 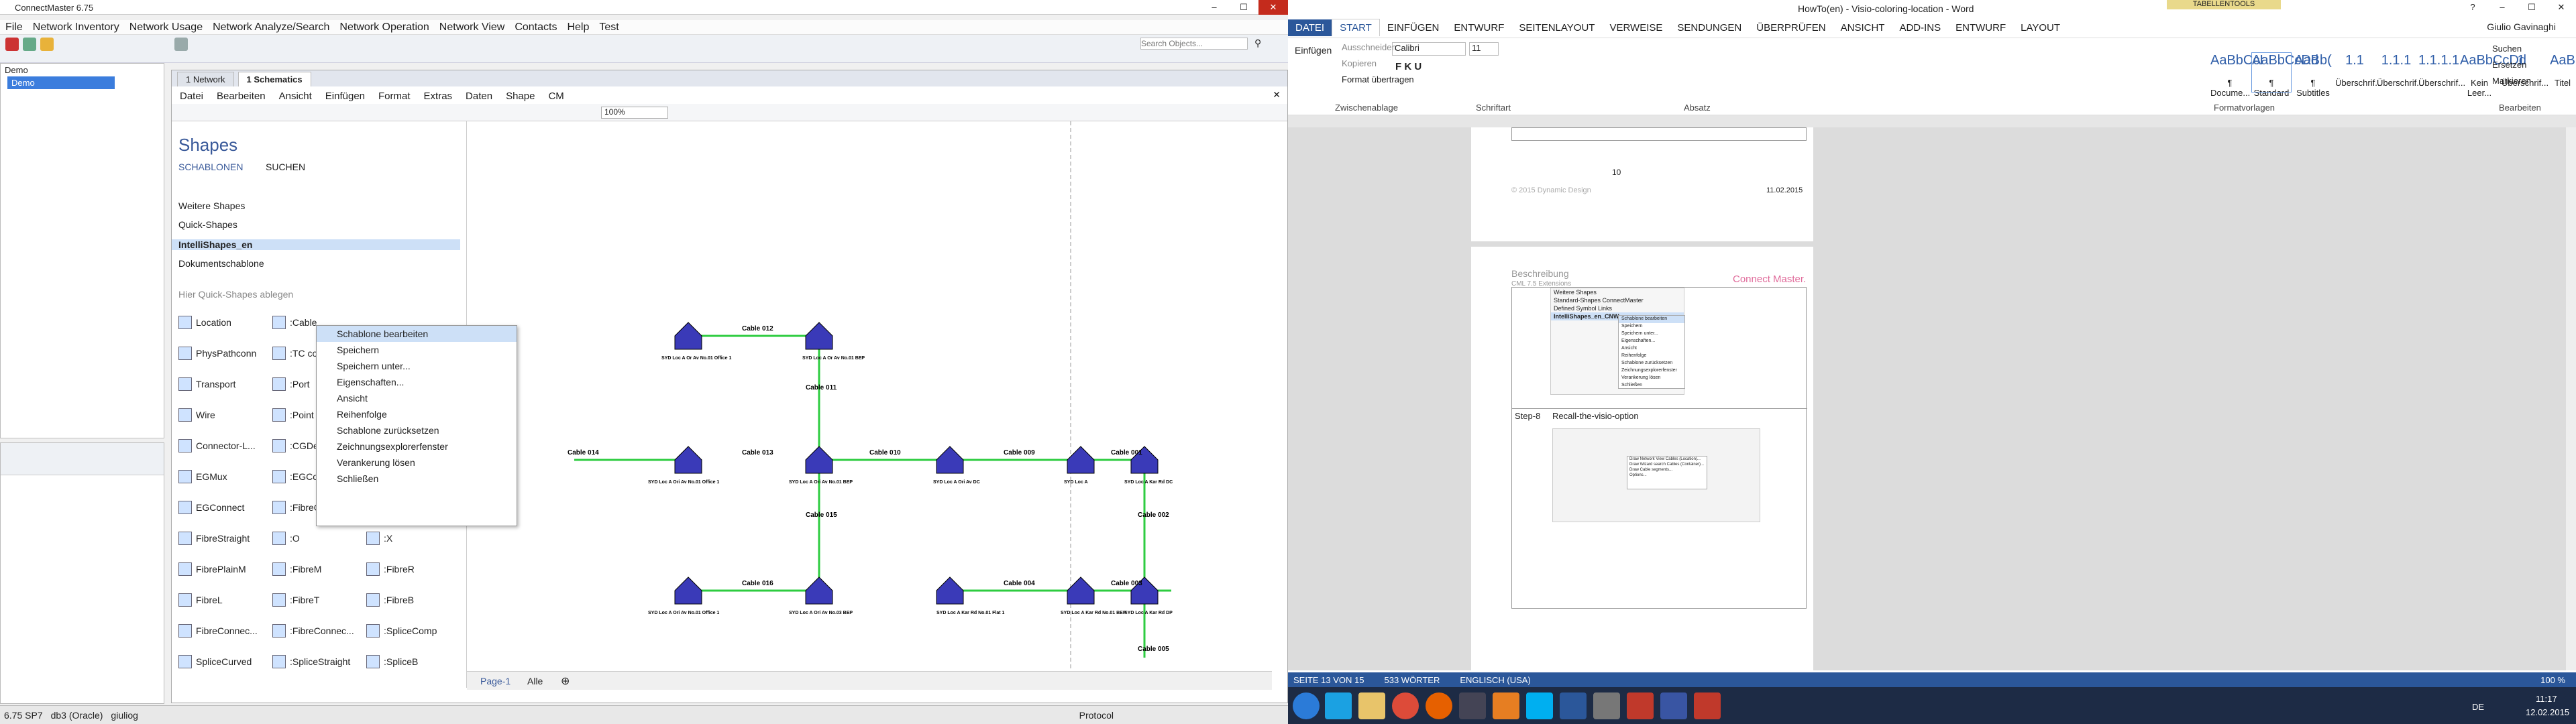 What do you see at coordinates (417, 479) in the screenshot?
I see `context-menu-item: Schließen` at bounding box center [417, 479].